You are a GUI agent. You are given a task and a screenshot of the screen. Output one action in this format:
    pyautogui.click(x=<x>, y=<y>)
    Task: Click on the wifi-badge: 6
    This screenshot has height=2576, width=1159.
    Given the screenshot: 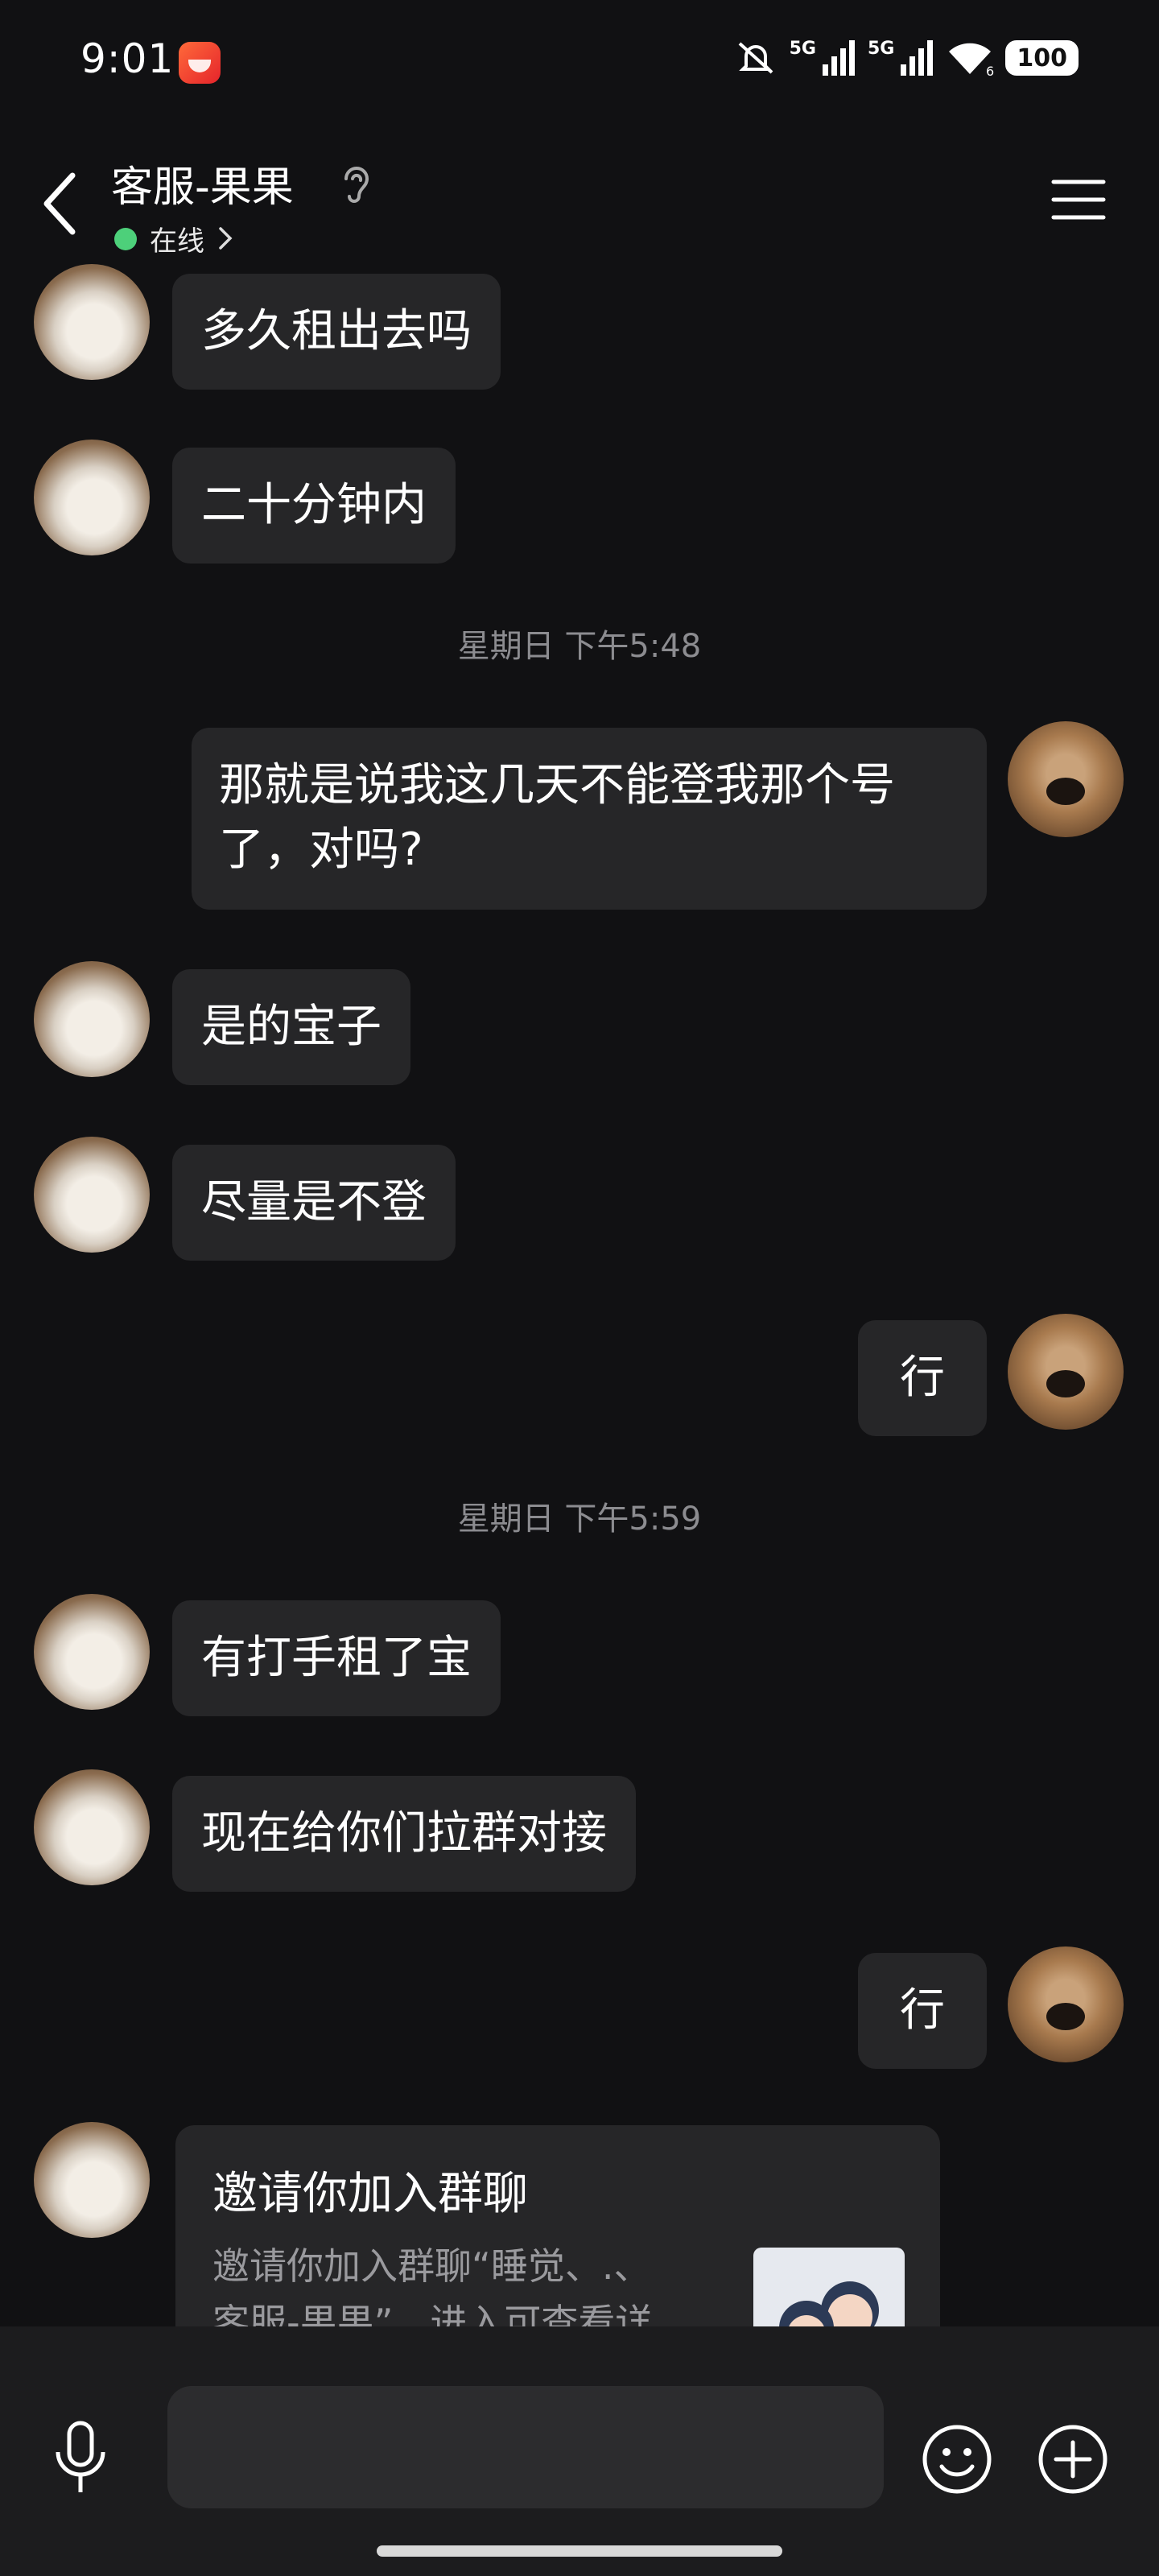 What is the action you would take?
    pyautogui.click(x=990, y=70)
    